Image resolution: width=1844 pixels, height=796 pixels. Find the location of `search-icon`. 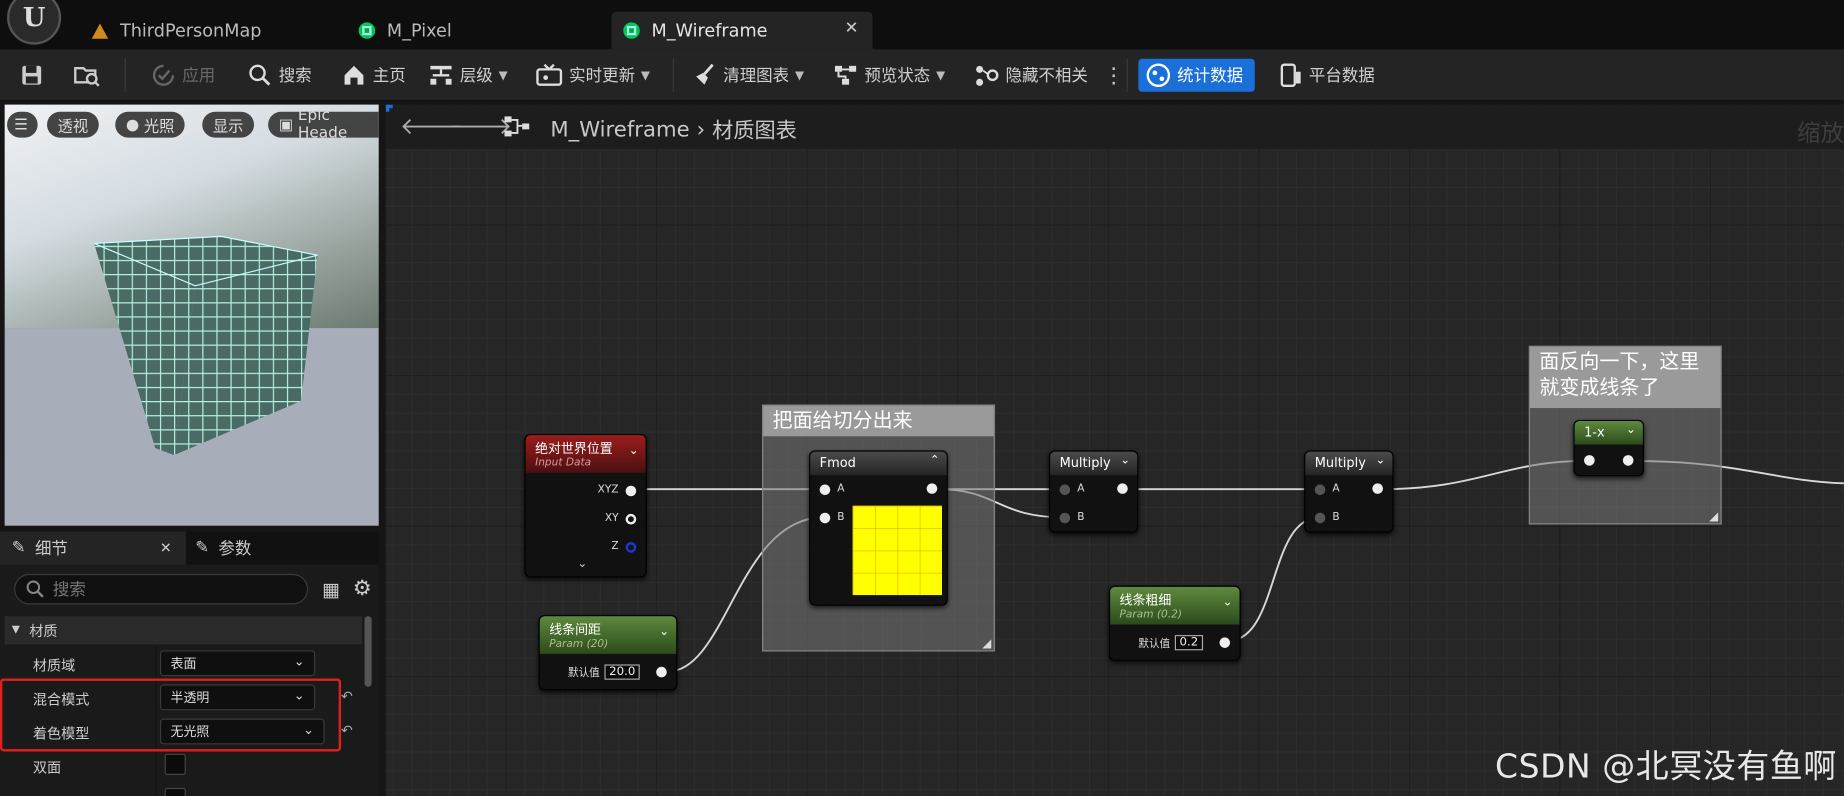

search-icon is located at coordinates (35, 589).